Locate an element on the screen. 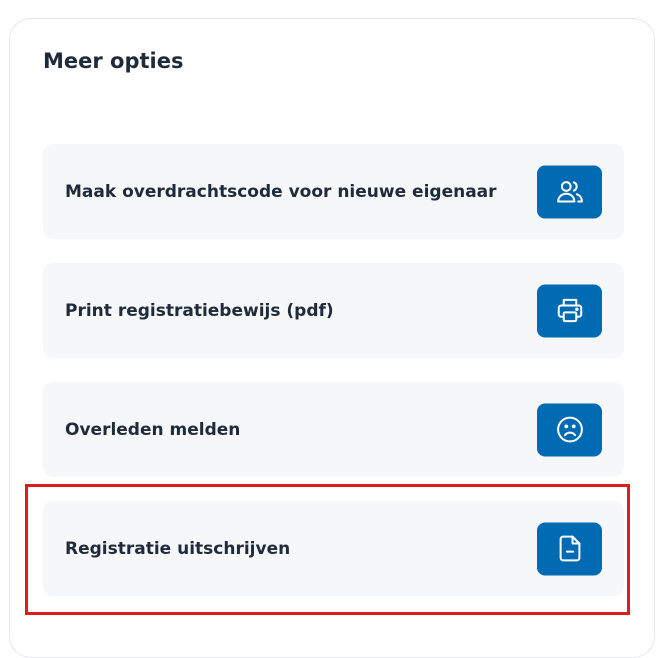 Image resolution: width=672 pixels, height=658 pixels. panel-title: Meer opties is located at coordinates (113, 61).